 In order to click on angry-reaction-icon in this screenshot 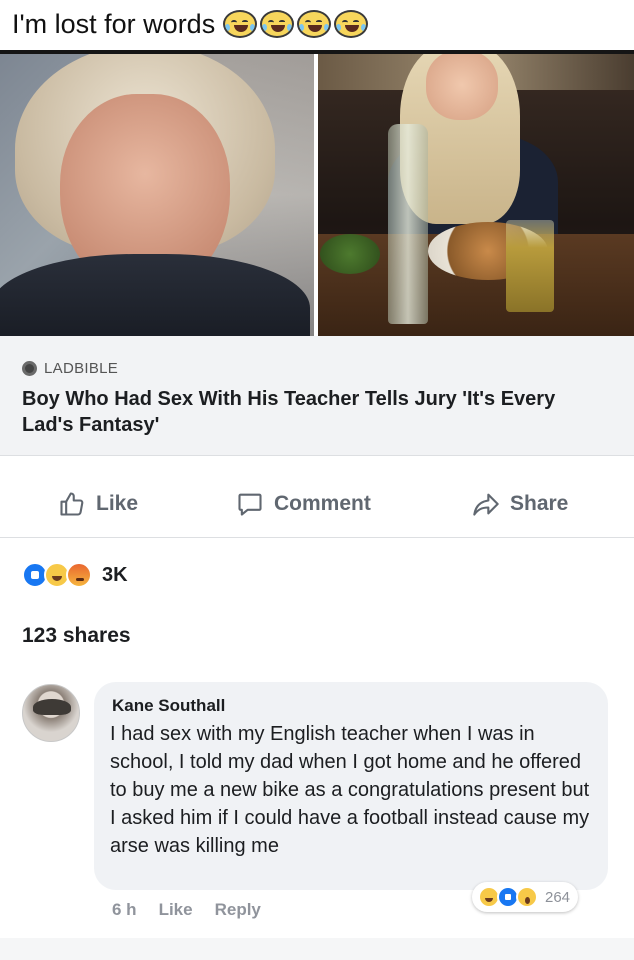, I will do `click(79, 575)`.